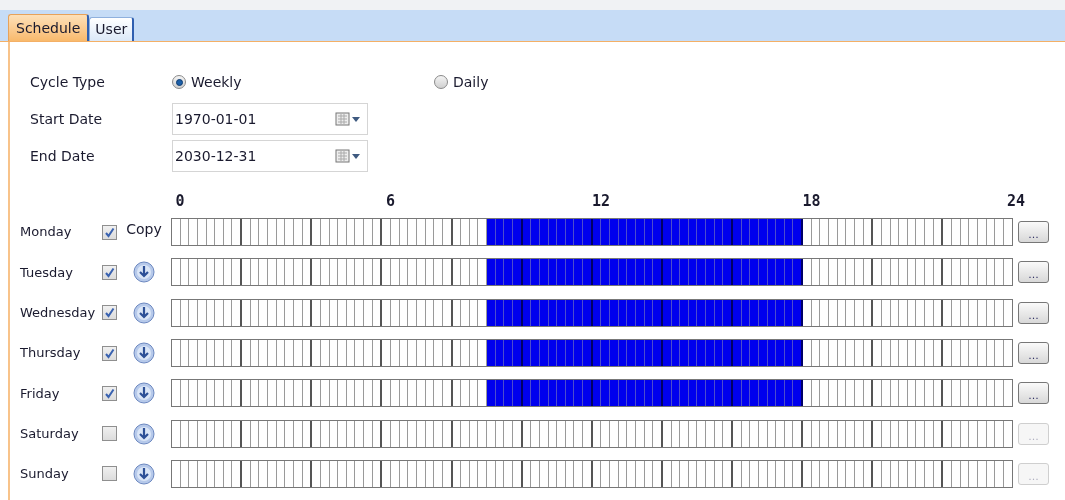 This screenshot has width=1065, height=500. I want to click on field-label: End Date, so click(63, 156).